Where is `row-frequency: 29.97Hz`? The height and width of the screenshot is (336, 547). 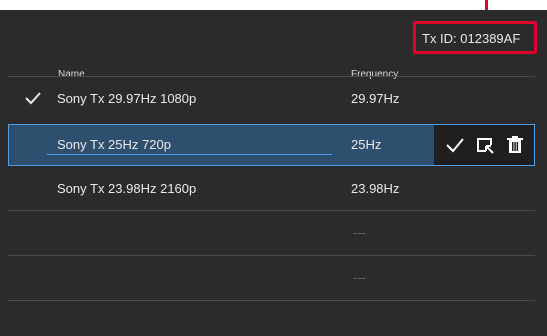
row-frequency: 29.97Hz is located at coordinates (375, 98).